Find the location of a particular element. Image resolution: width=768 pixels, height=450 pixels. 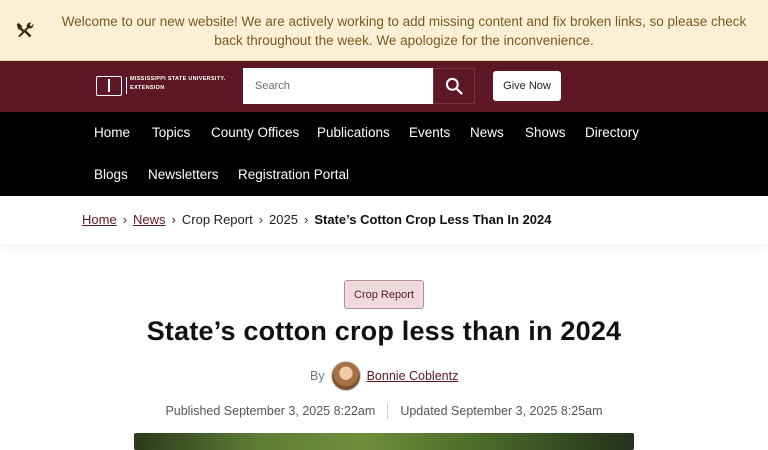

author-avatar is located at coordinates (345, 376).